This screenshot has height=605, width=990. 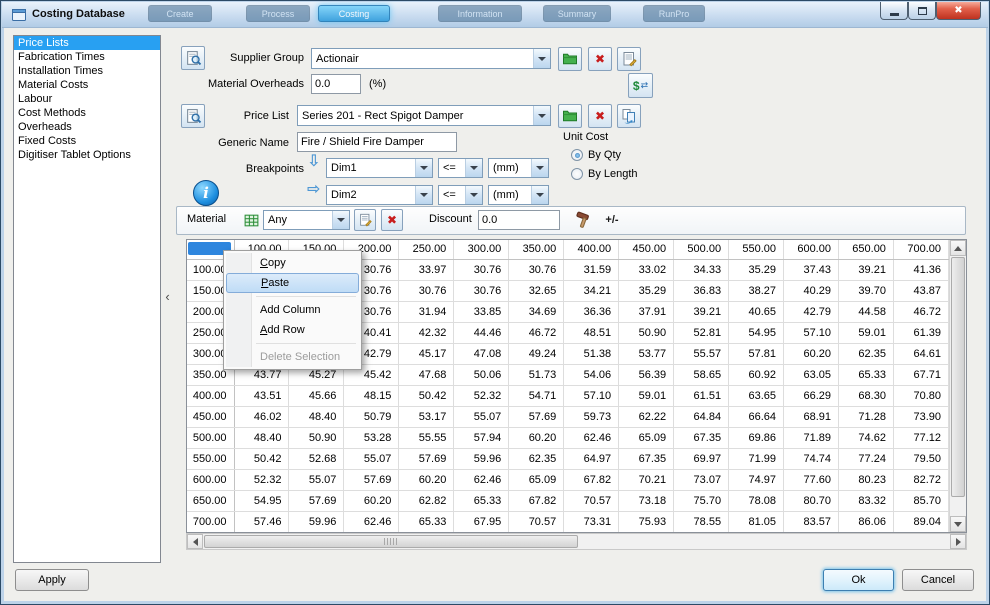 What do you see at coordinates (921, 312) in the screenshot?
I see `grid-cell: 46.72` at bounding box center [921, 312].